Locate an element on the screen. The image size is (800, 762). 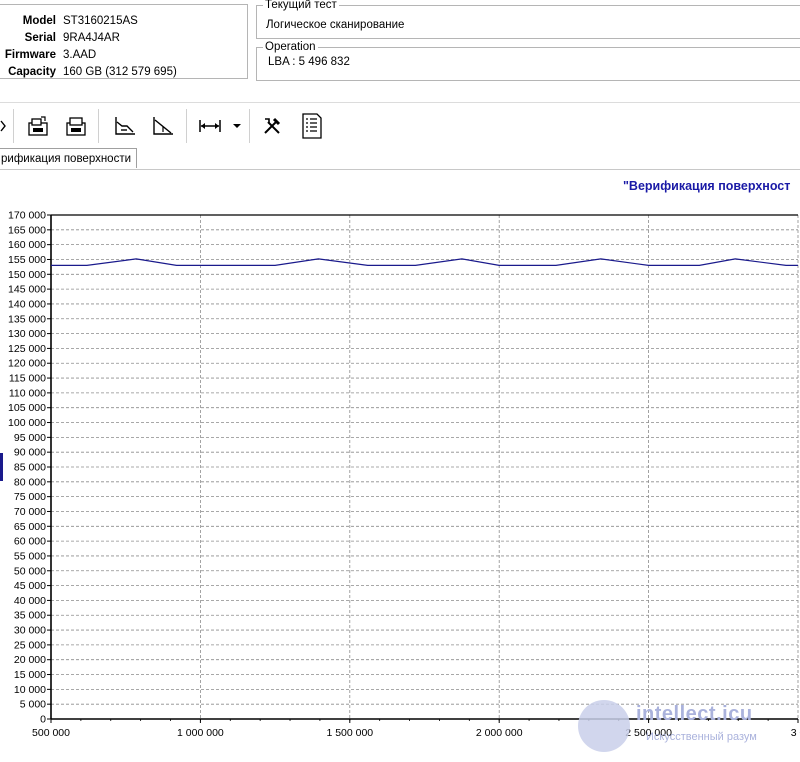
y-tick-label: 35 000 is located at coordinates (30, 616).